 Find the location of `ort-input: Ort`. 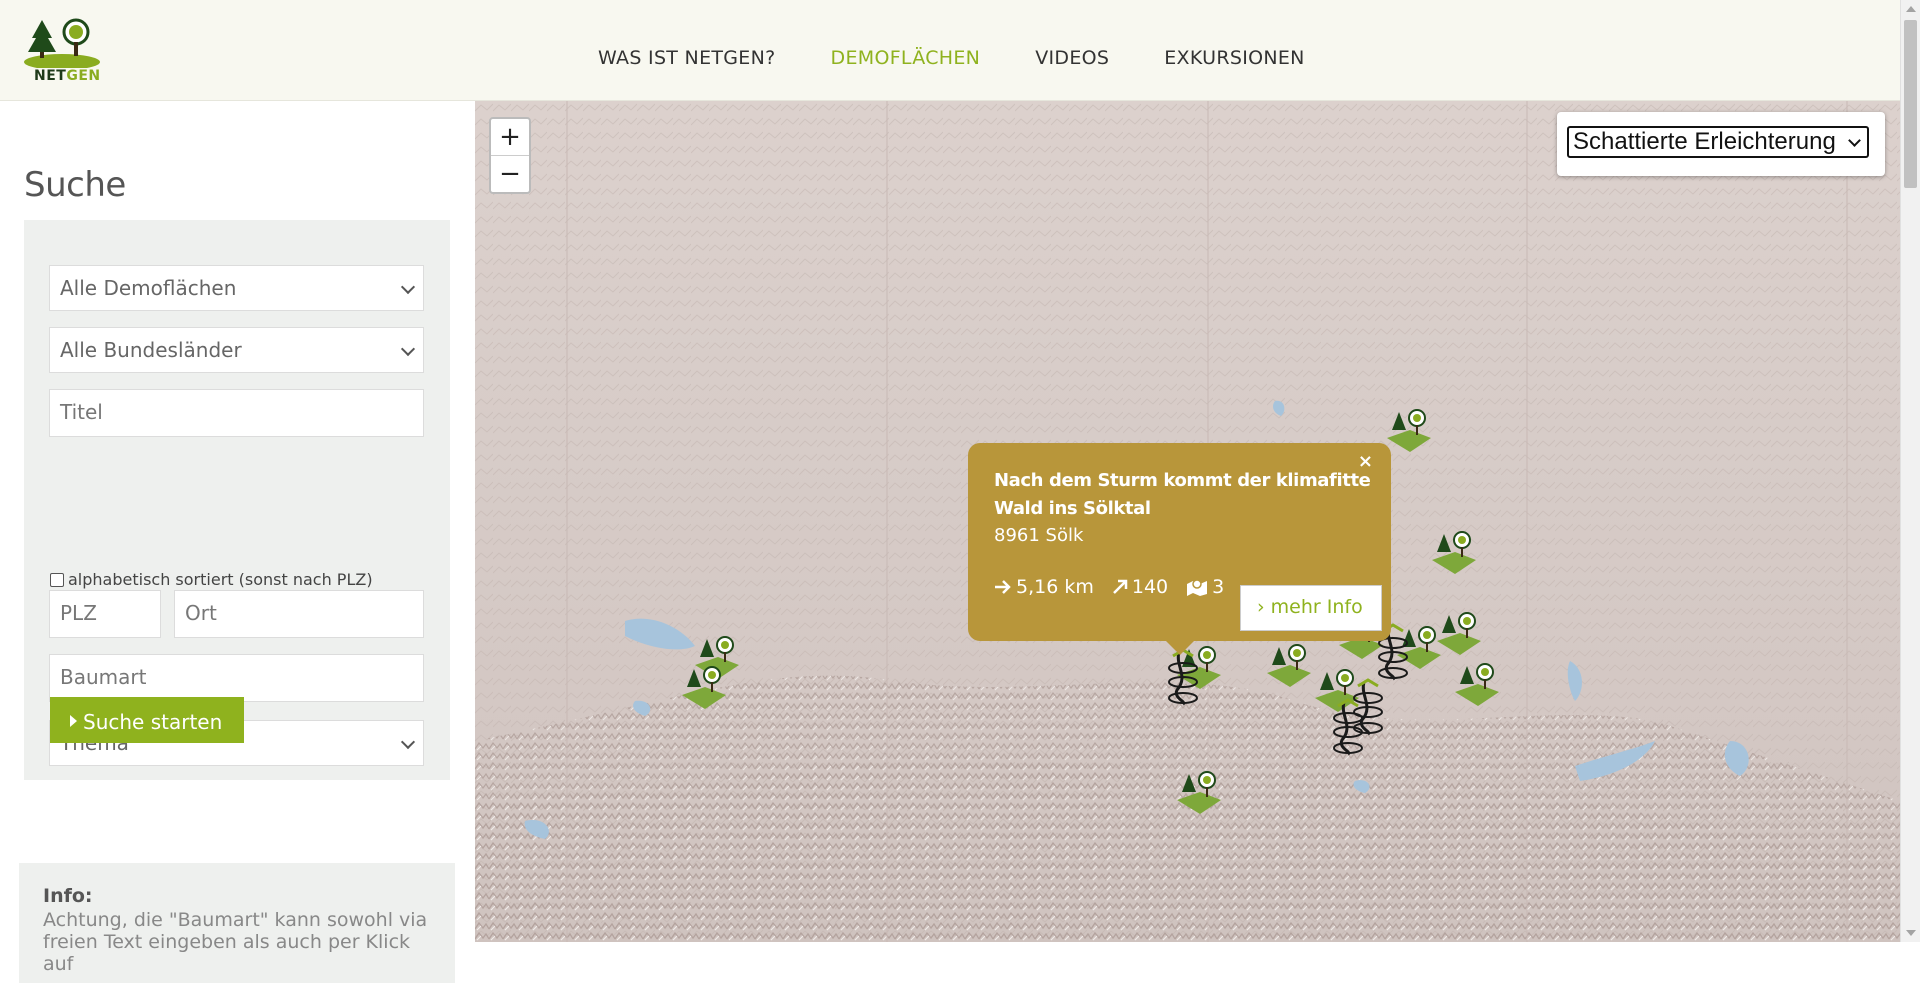

ort-input: Ort is located at coordinates (299, 614).